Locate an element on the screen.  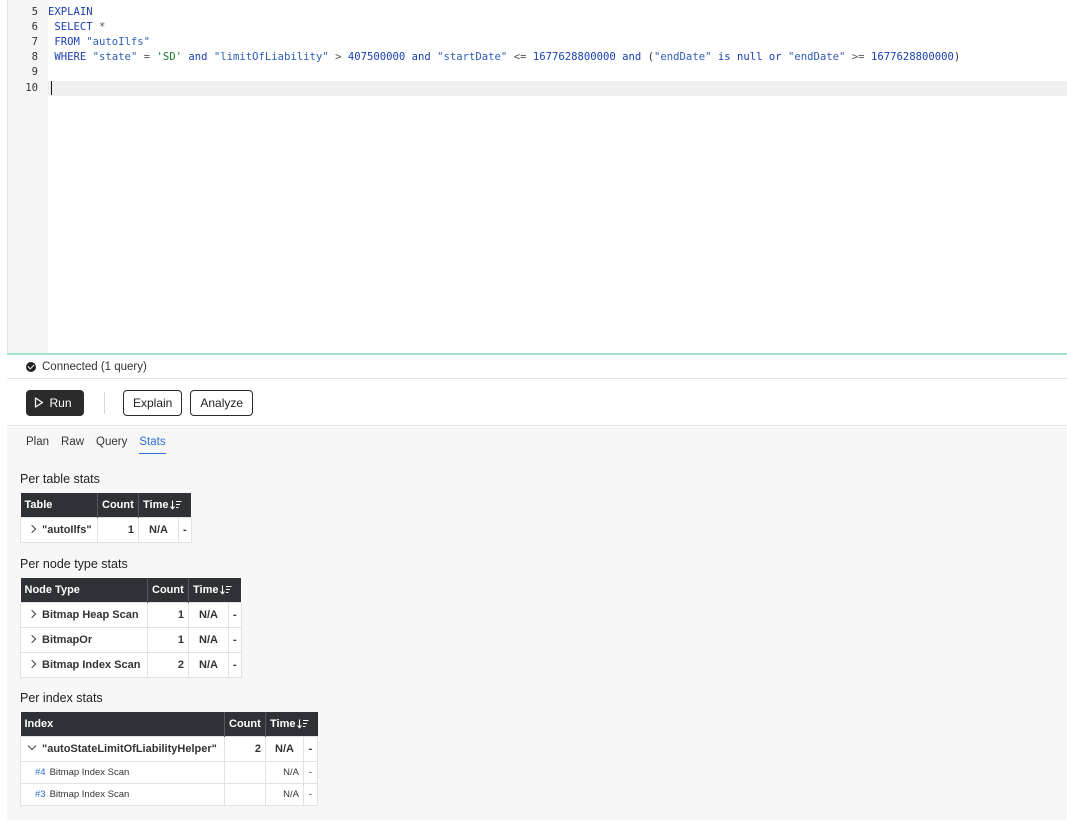
per-table-stats-table: Table Count Time "autoIlfs" 1 N/A - is located at coordinates (106, 518).